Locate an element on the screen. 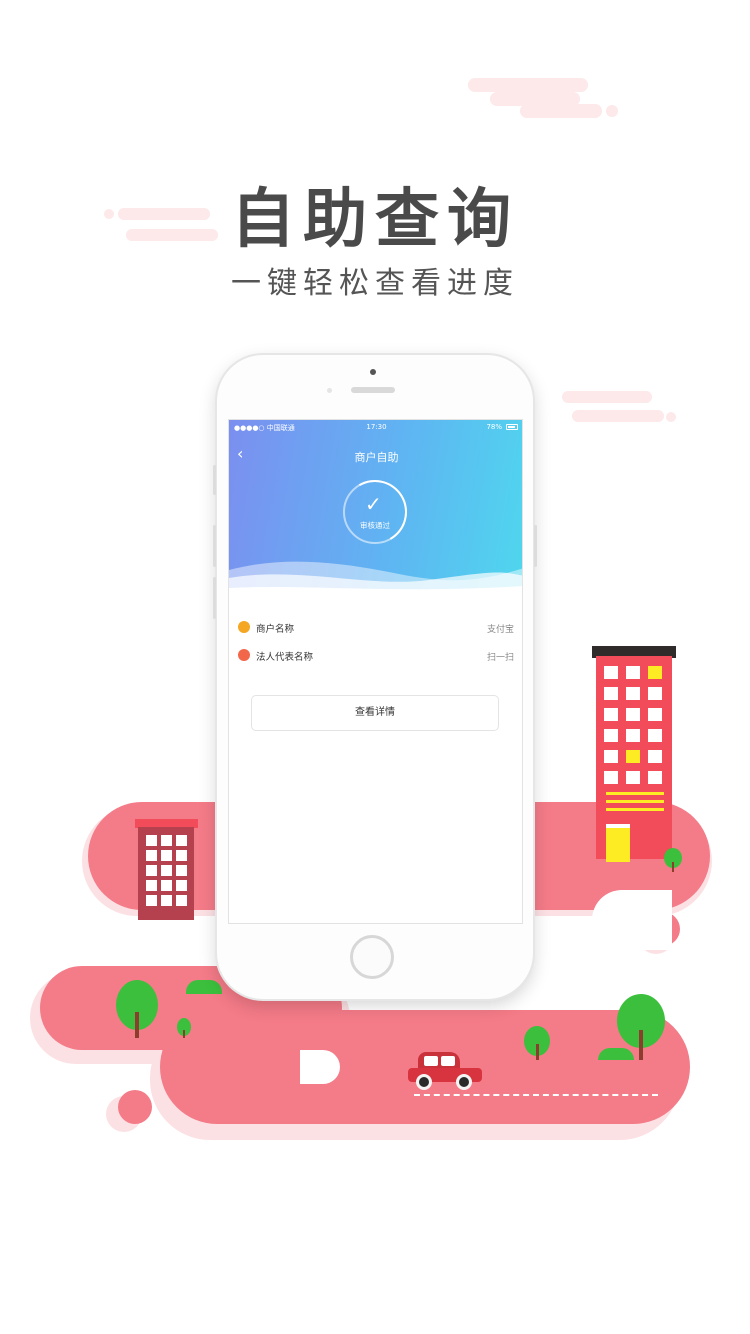 The width and height of the screenshot is (750, 1334). info-row-label: 商户名称 is located at coordinates (275, 629).